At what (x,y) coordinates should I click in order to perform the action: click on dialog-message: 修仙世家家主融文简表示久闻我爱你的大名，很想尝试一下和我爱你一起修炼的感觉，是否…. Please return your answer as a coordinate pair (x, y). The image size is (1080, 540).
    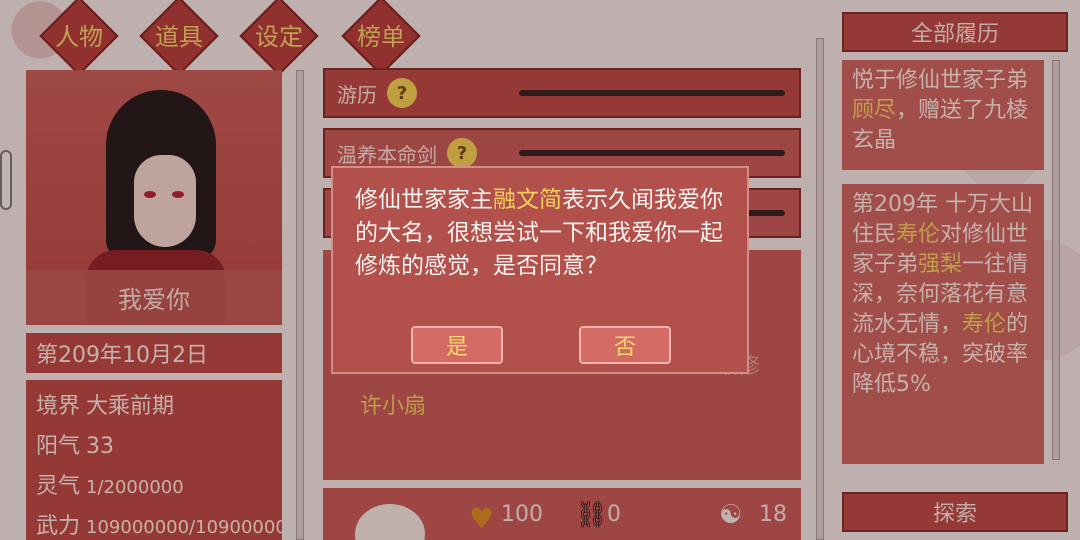
    Looking at the image, I should click on (539, 233).